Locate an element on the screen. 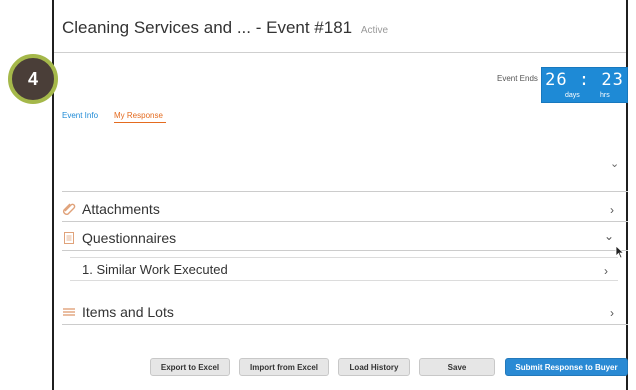 The width and height of the screenshot is (636, 390). tab-my-response: My Response is located at coordinates (138, 115).